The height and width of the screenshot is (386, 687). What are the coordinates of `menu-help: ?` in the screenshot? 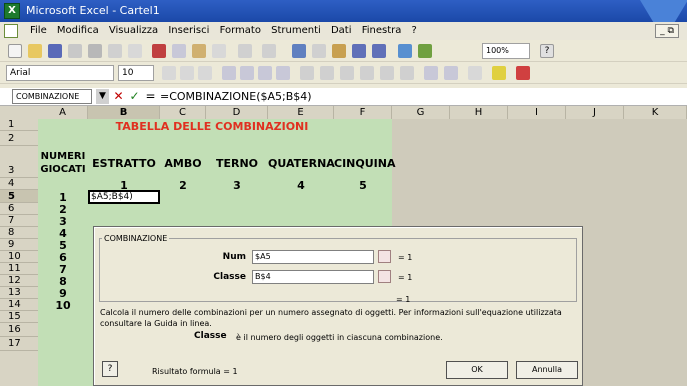 It's located at (414, 31).